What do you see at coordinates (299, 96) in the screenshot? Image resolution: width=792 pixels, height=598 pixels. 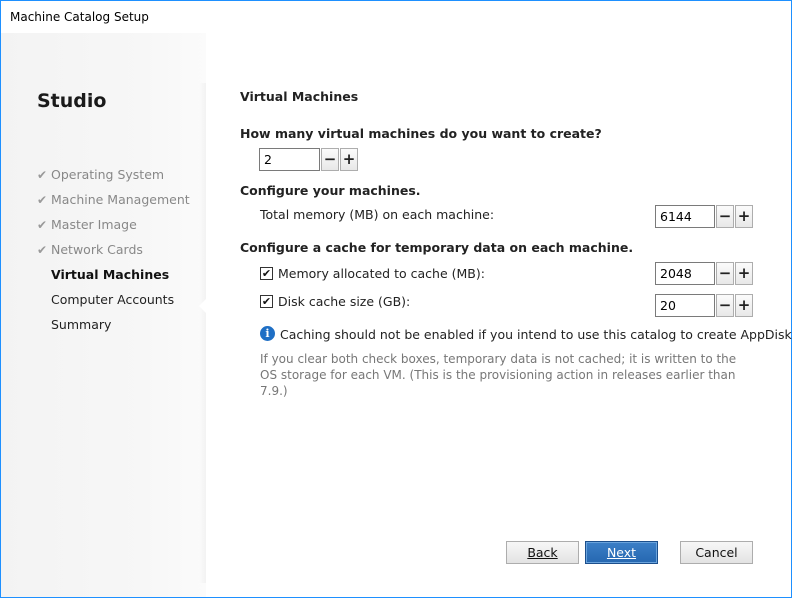 I see `page-title: Virtual Machines` at bounding box center [299, 96].